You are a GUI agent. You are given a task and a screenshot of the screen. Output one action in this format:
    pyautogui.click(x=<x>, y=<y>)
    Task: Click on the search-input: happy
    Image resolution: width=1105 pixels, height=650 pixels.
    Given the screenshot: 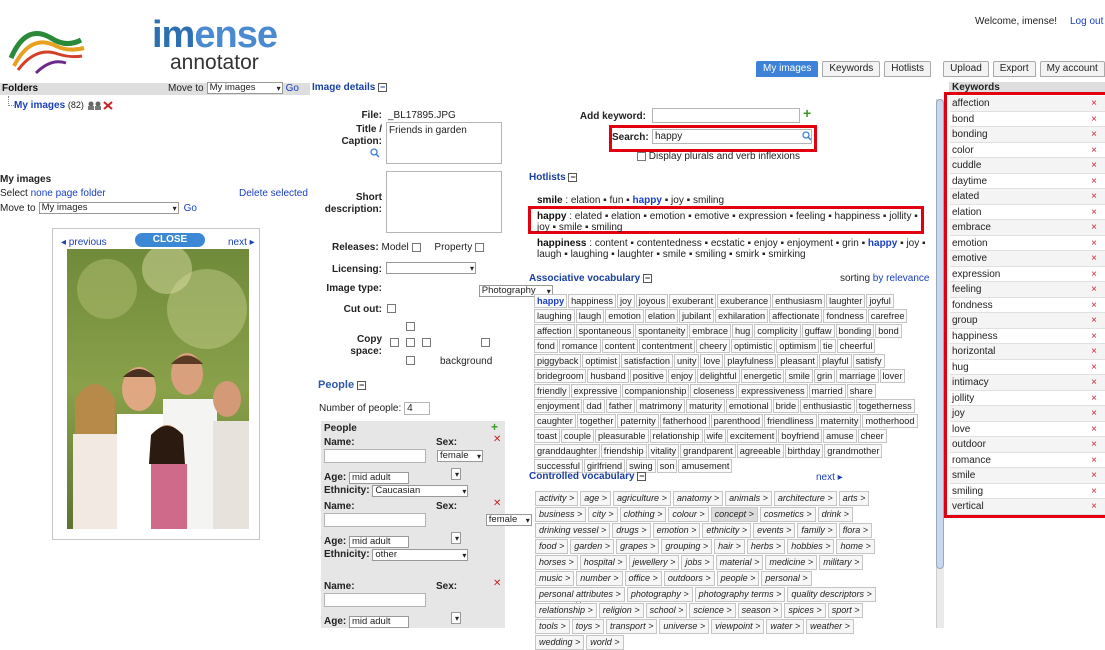 What is the action you would take?
    pyautogui.click(x=732, y=136)
    